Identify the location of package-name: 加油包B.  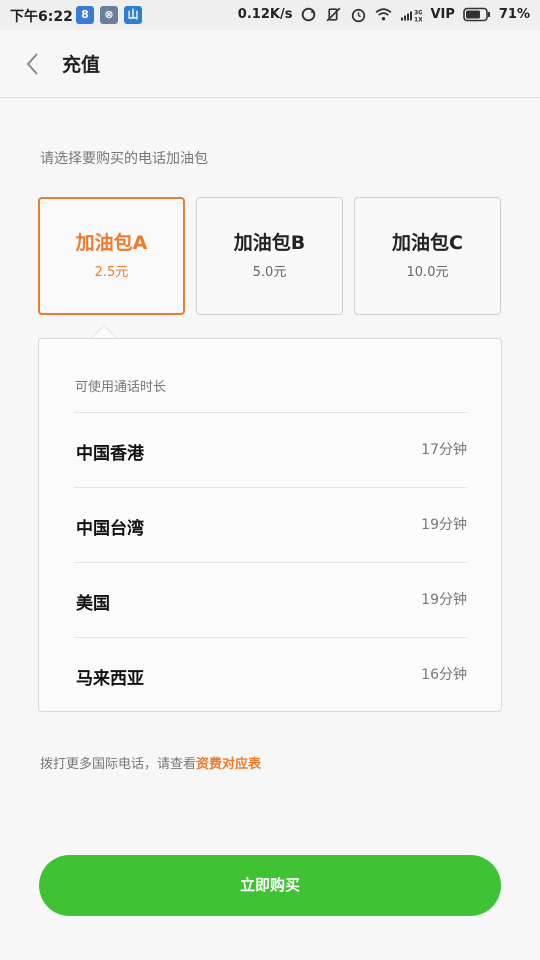
(269, 243).